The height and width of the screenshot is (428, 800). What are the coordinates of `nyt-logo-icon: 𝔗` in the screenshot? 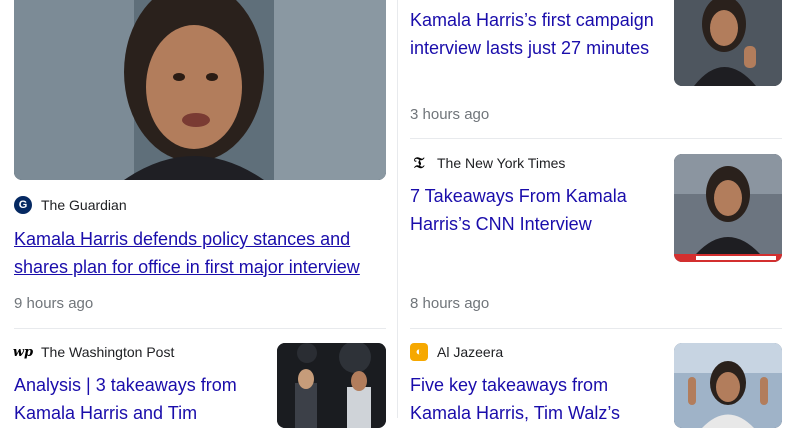 It's located at (419, 162).